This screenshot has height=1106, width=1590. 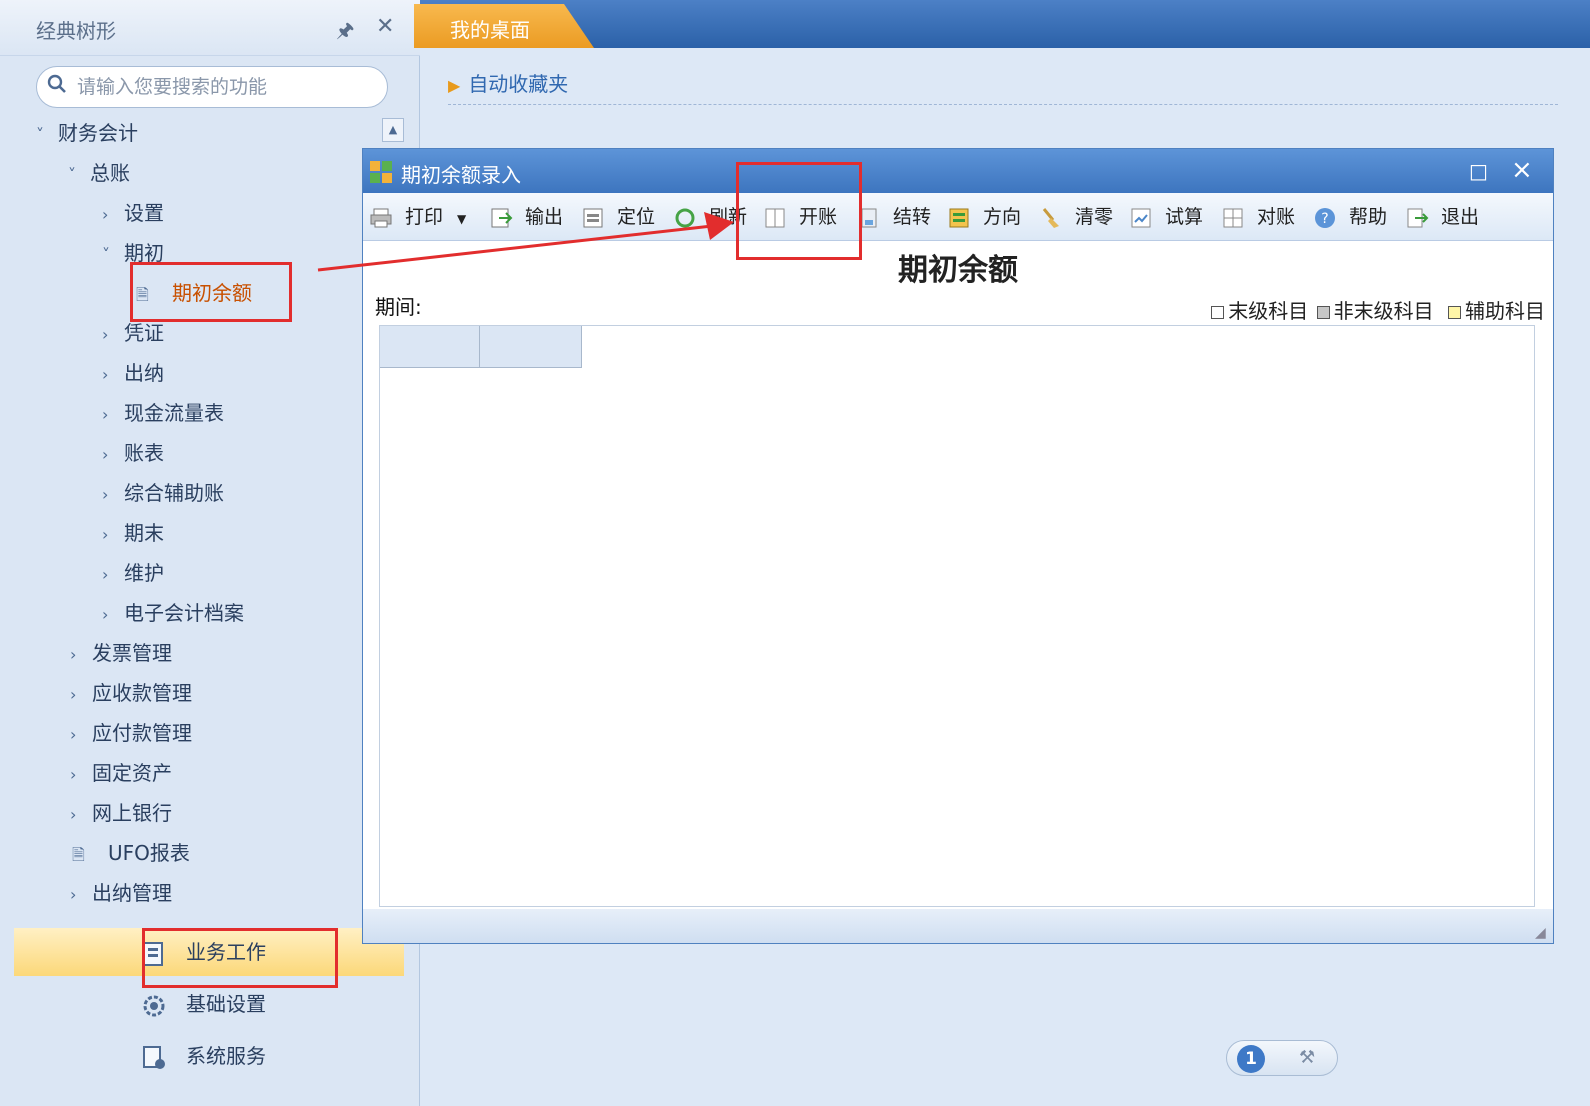 I want to click on exit-icon, so click(x=1418, y=217).